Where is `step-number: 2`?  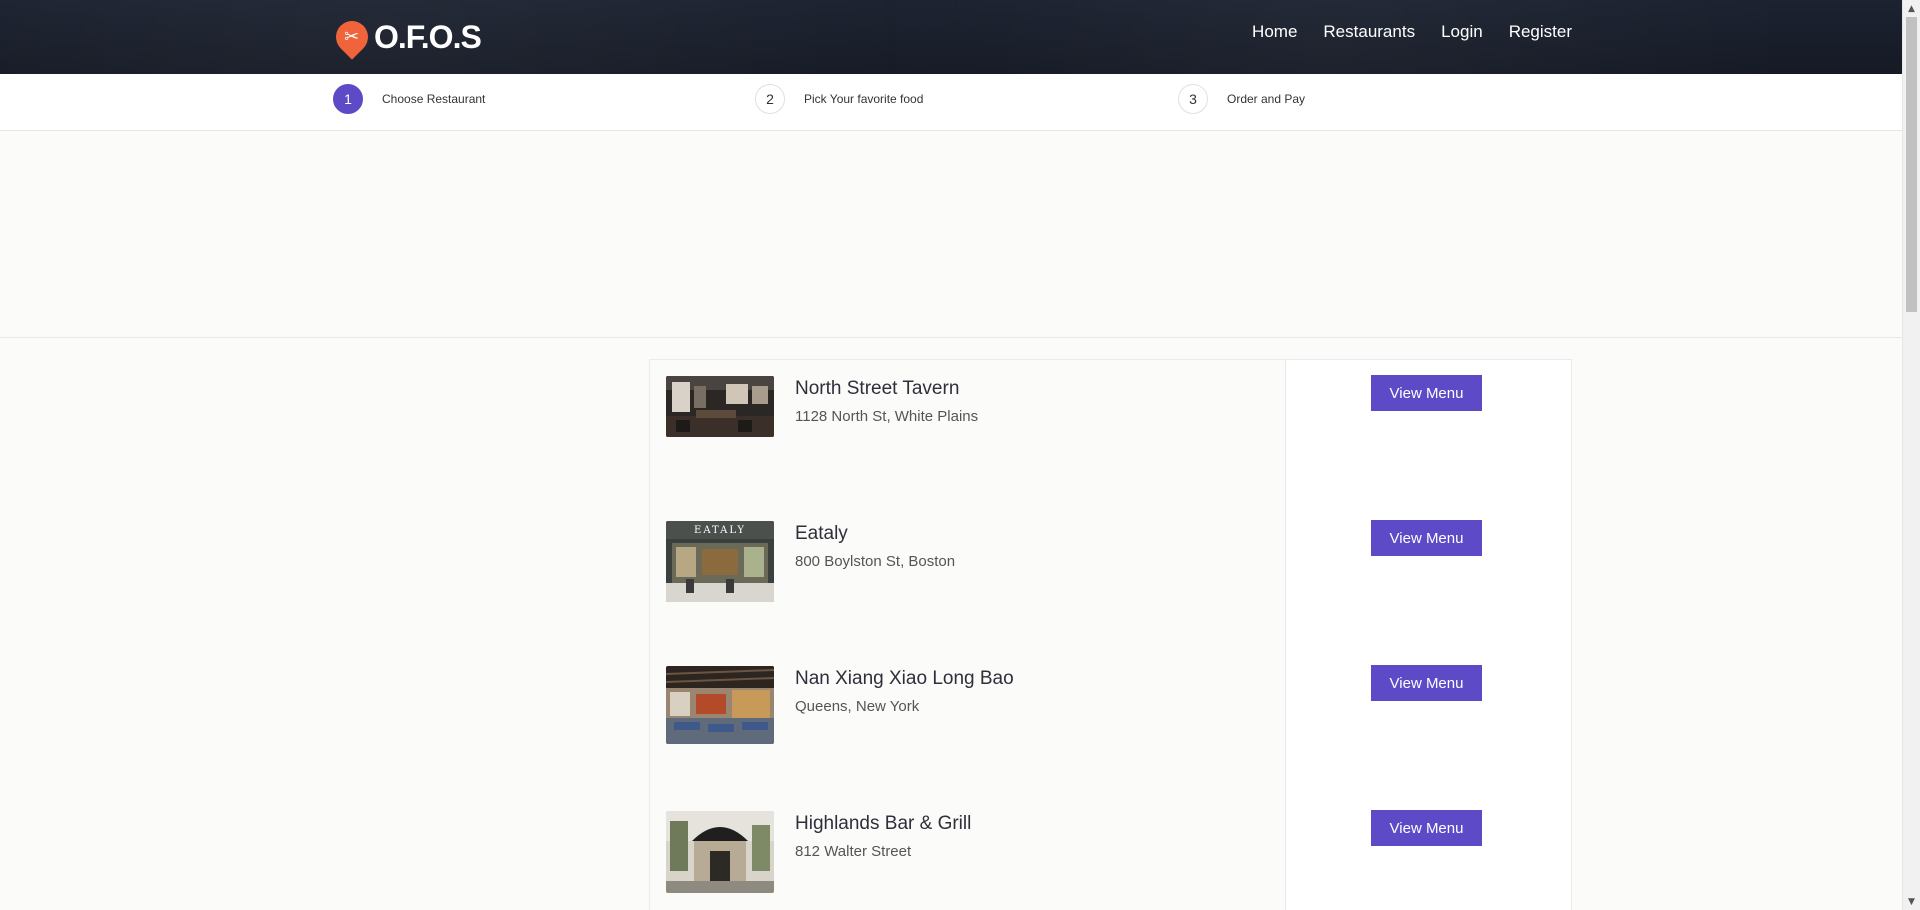
step-number: 2 is located at coordinates (770, 99).